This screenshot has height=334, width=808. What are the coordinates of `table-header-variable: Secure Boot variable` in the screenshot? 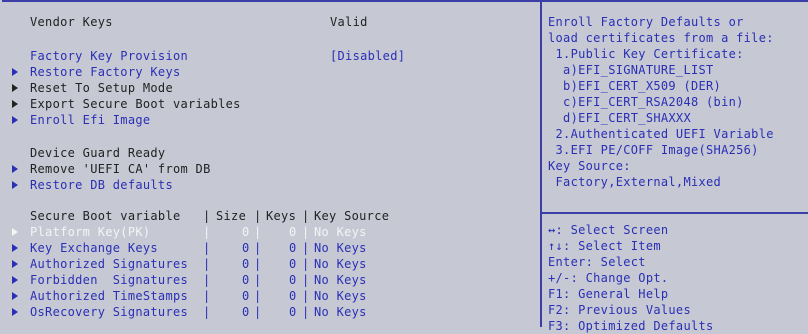 It's located at (105, 216).